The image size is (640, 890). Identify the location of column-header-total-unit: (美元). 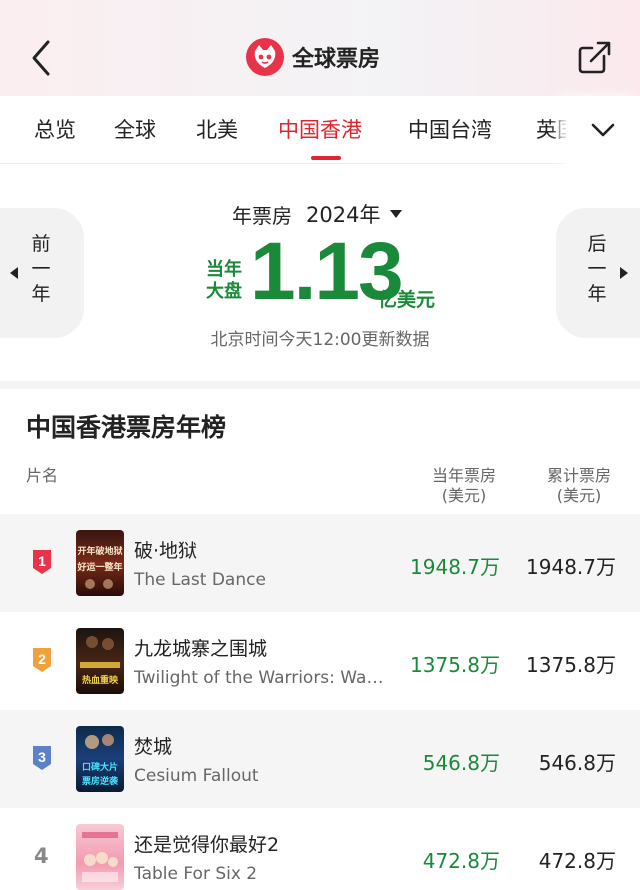
(579, 495).